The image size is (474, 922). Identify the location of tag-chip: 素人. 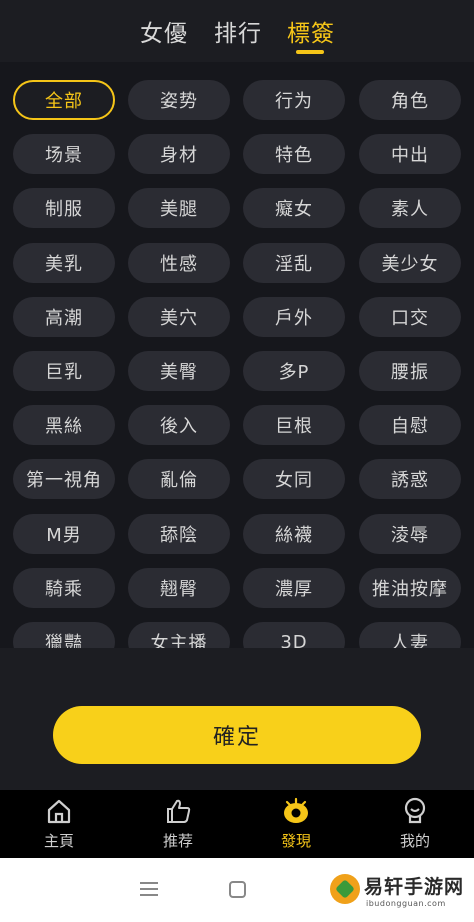
(410, 208).